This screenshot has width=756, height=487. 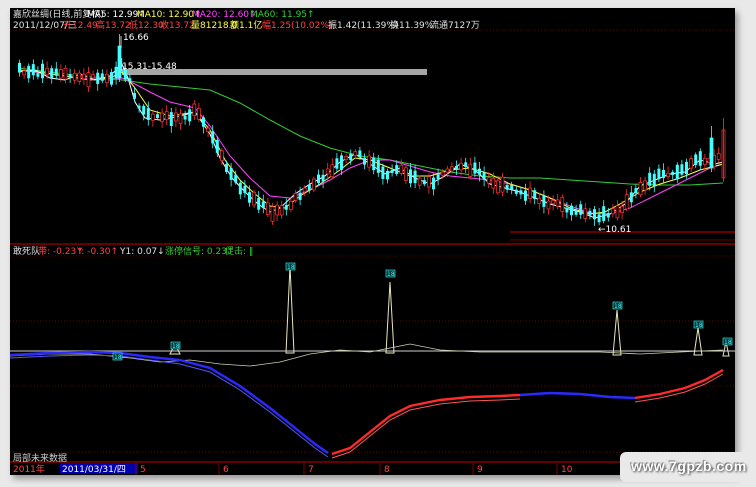 I want to click on month-label: 6, so click(x=226, y=470).